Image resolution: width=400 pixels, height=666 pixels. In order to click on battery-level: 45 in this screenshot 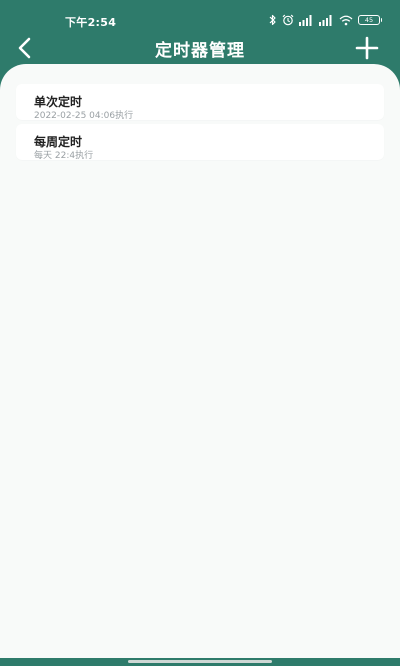, I will do `click(369, 20)`.